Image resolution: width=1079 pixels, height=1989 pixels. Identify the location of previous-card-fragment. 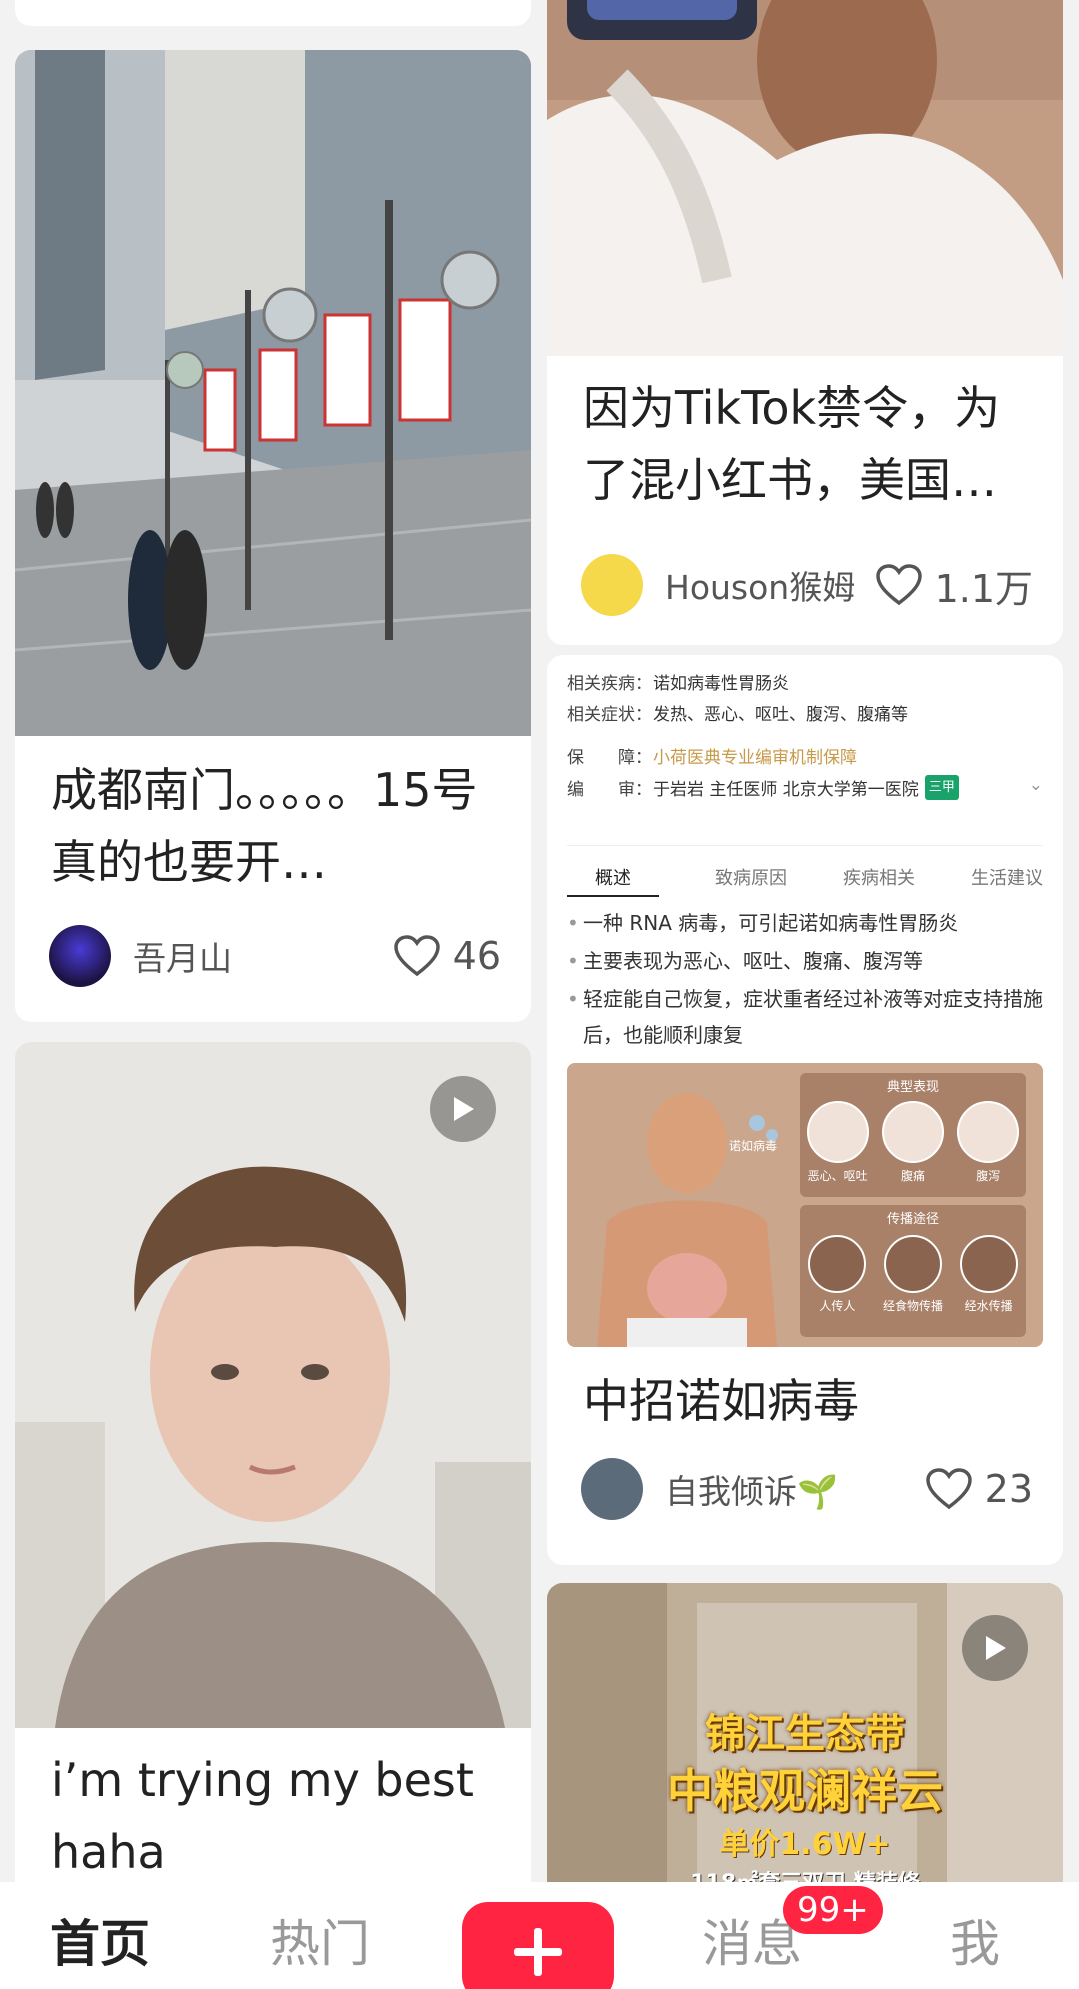
(273, 13).